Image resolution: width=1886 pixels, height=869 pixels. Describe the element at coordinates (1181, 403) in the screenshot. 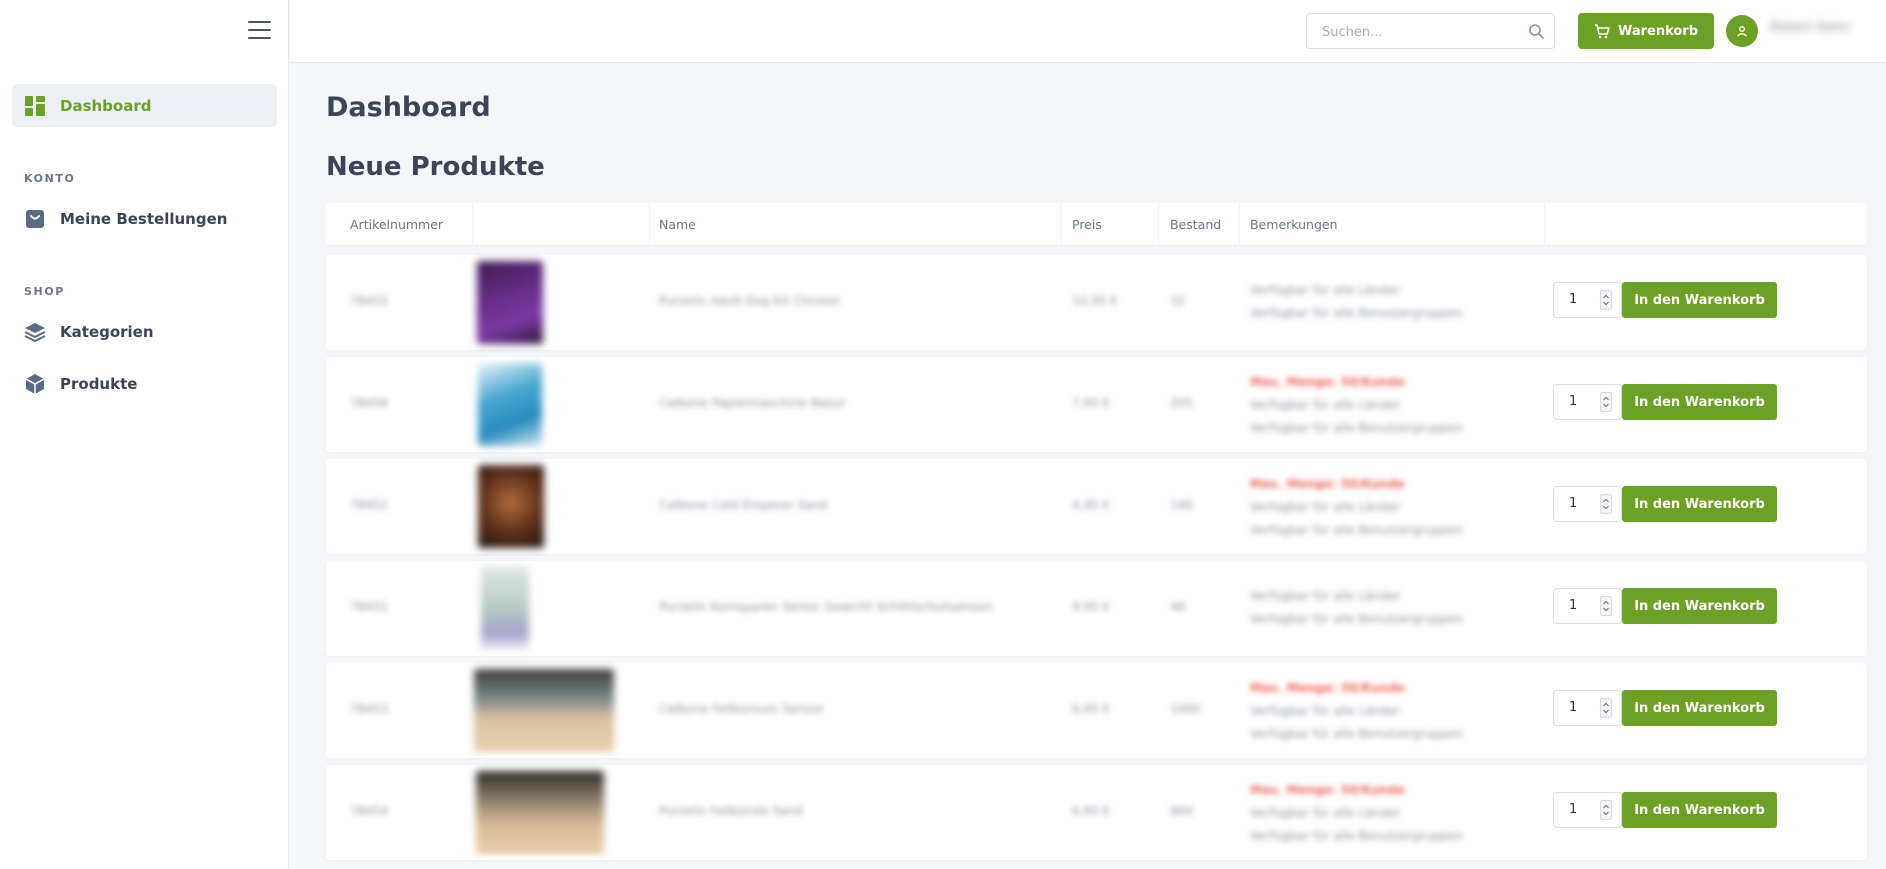

I see `product-stock: 205` at that location.